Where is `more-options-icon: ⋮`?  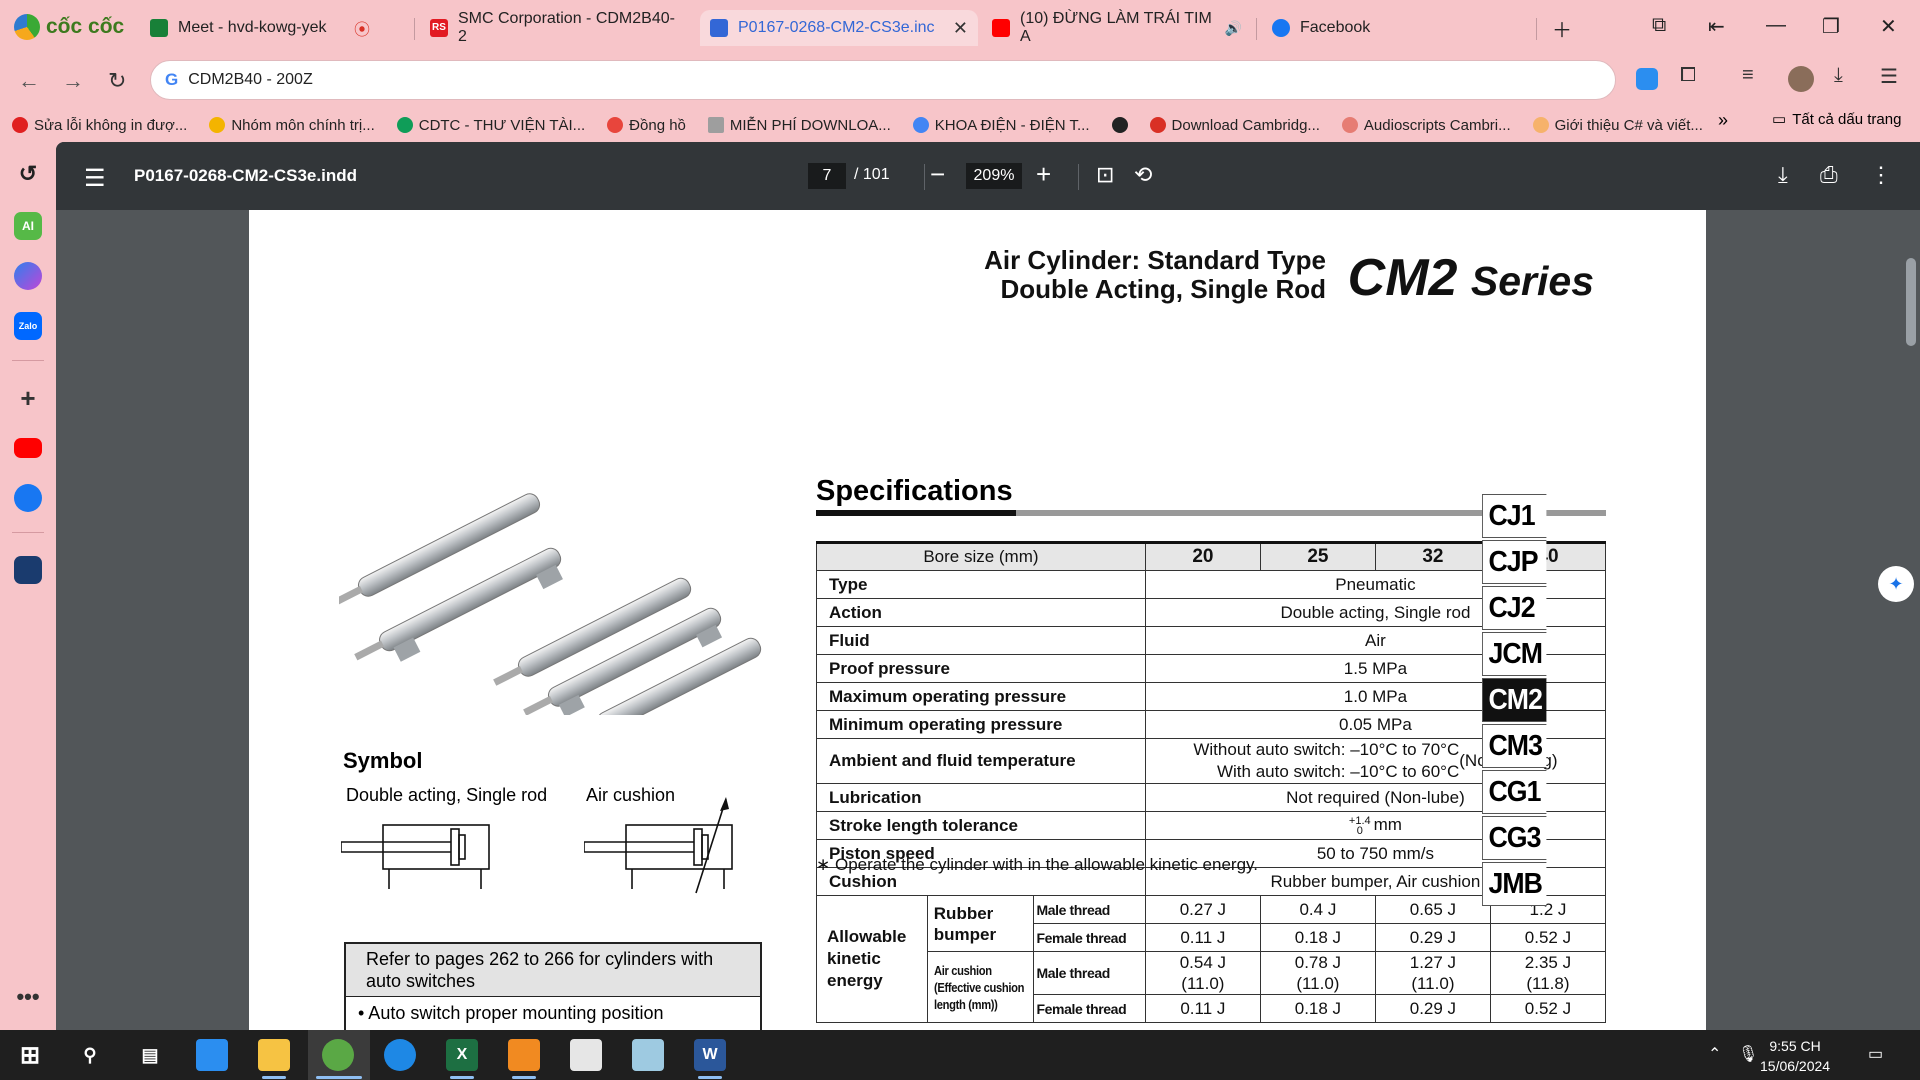 more-options-icon: ⋮ is located at coordinates (1881, 175).